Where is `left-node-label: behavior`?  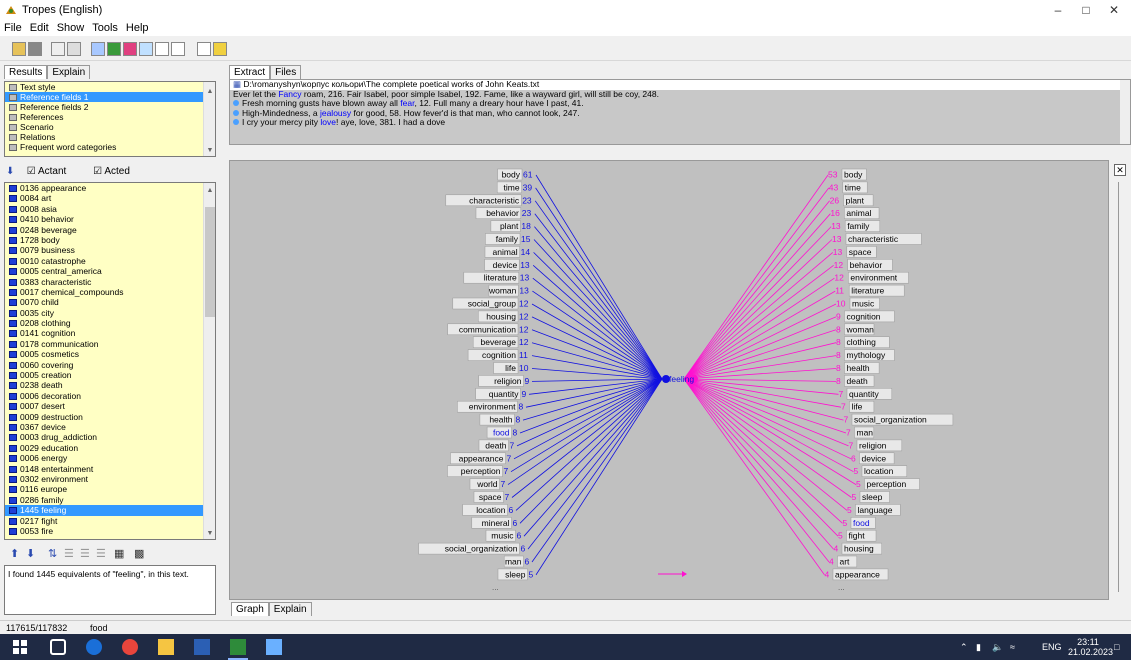
left-node-label: behavior is located at coordinates (502, 213).